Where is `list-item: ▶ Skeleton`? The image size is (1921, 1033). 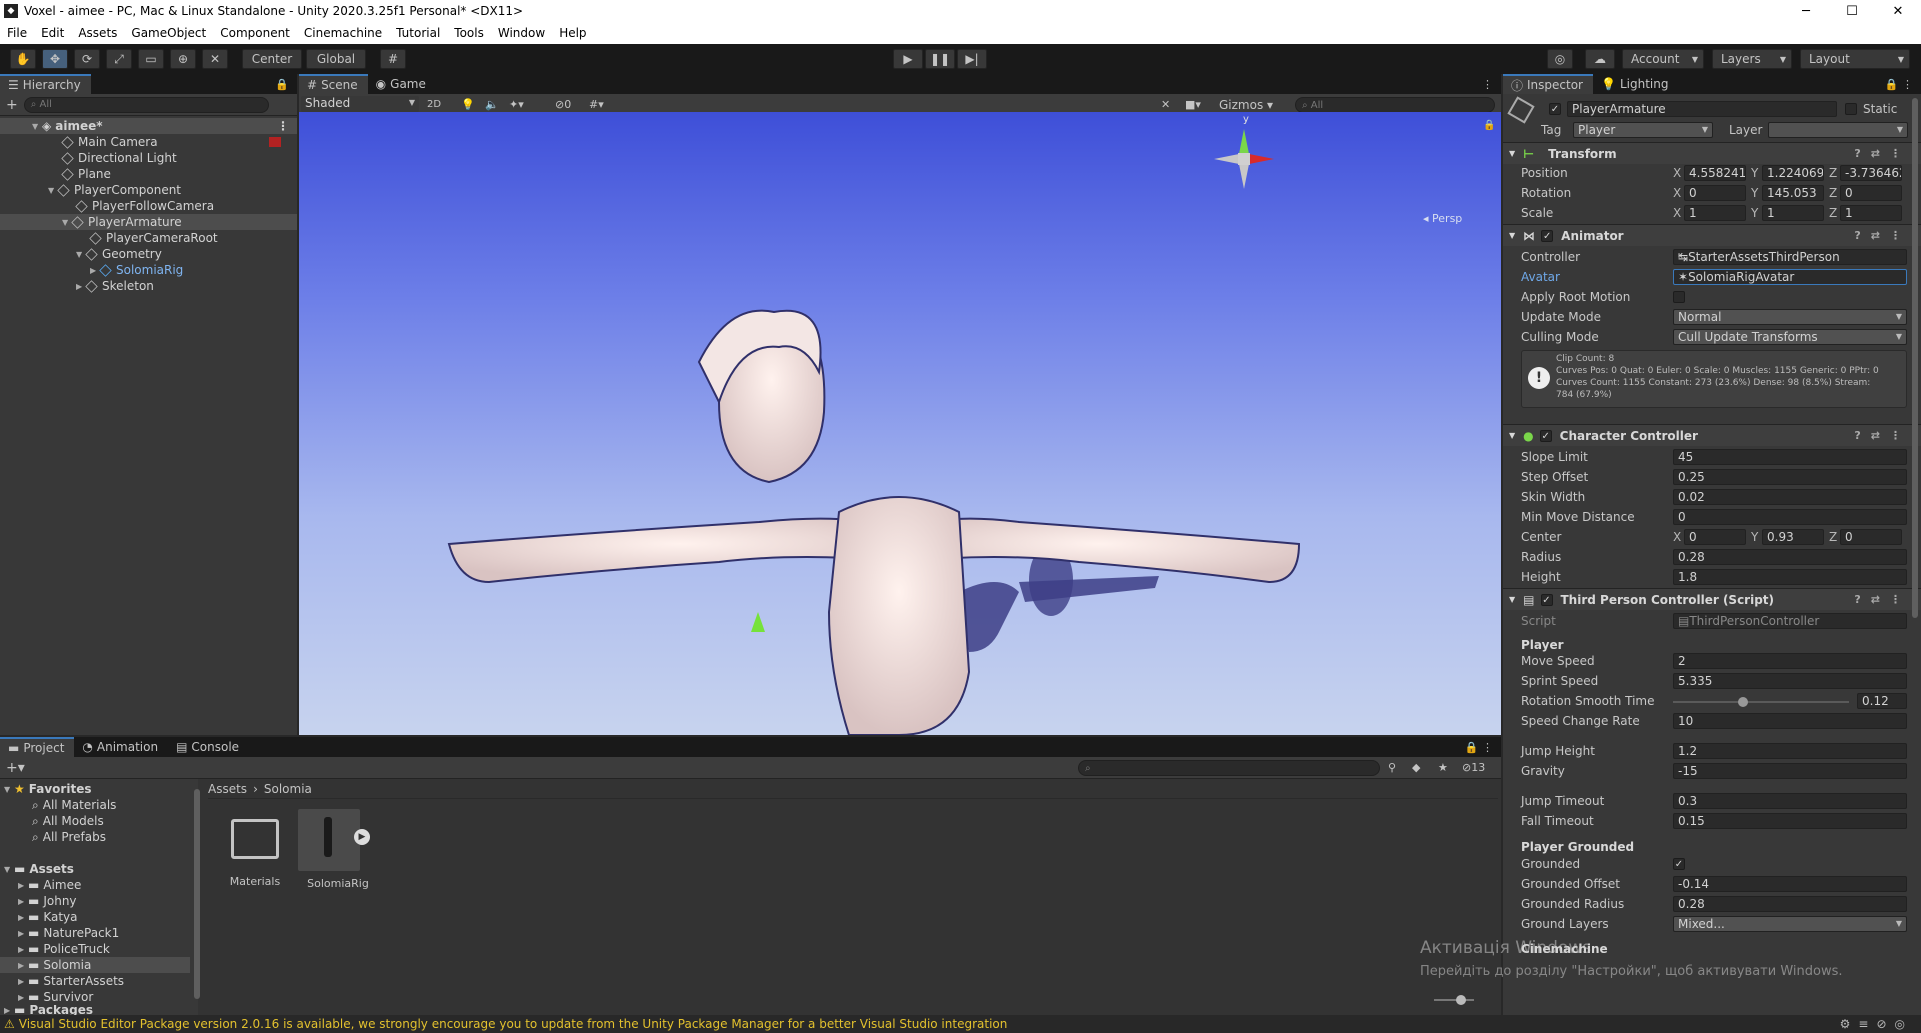
list-item: ▶ Skeleton is located at coordinates (148, 286).